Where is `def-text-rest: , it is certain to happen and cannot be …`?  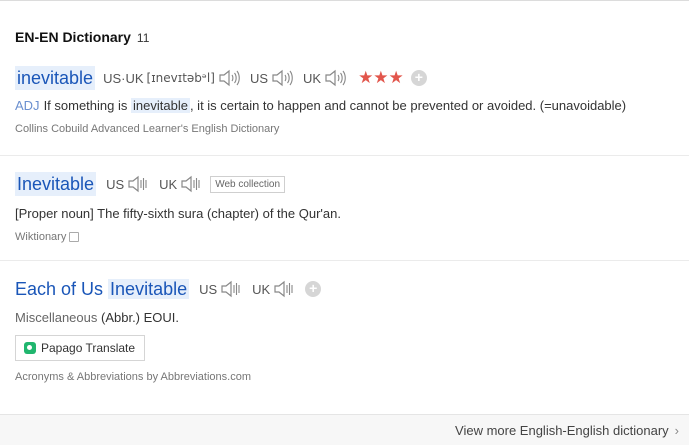 def-text-rest: , it is certain to happen and cannot be … is located at coordinates (408, 105).